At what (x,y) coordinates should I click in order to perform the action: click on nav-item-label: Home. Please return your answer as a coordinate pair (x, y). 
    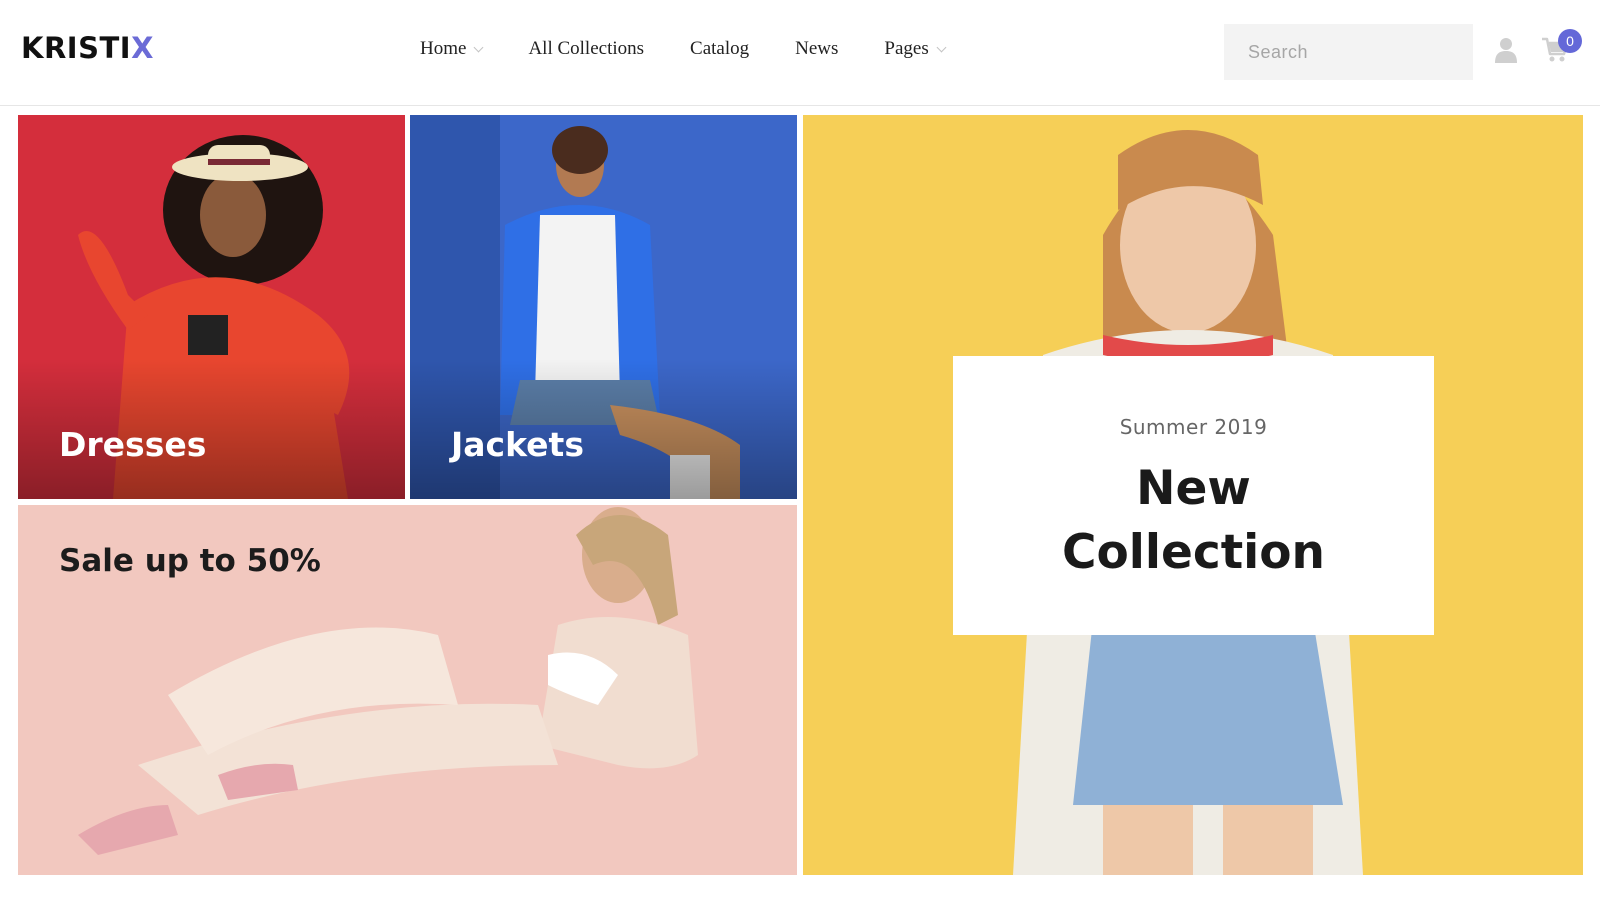
    Looking at the image, I should click on (443, 48).